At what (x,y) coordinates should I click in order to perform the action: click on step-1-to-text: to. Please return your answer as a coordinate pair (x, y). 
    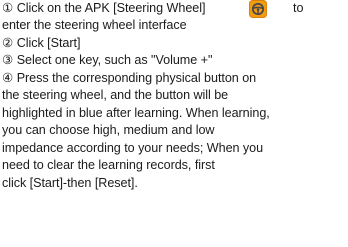
    Looking at the image, I should click on (298, 8).